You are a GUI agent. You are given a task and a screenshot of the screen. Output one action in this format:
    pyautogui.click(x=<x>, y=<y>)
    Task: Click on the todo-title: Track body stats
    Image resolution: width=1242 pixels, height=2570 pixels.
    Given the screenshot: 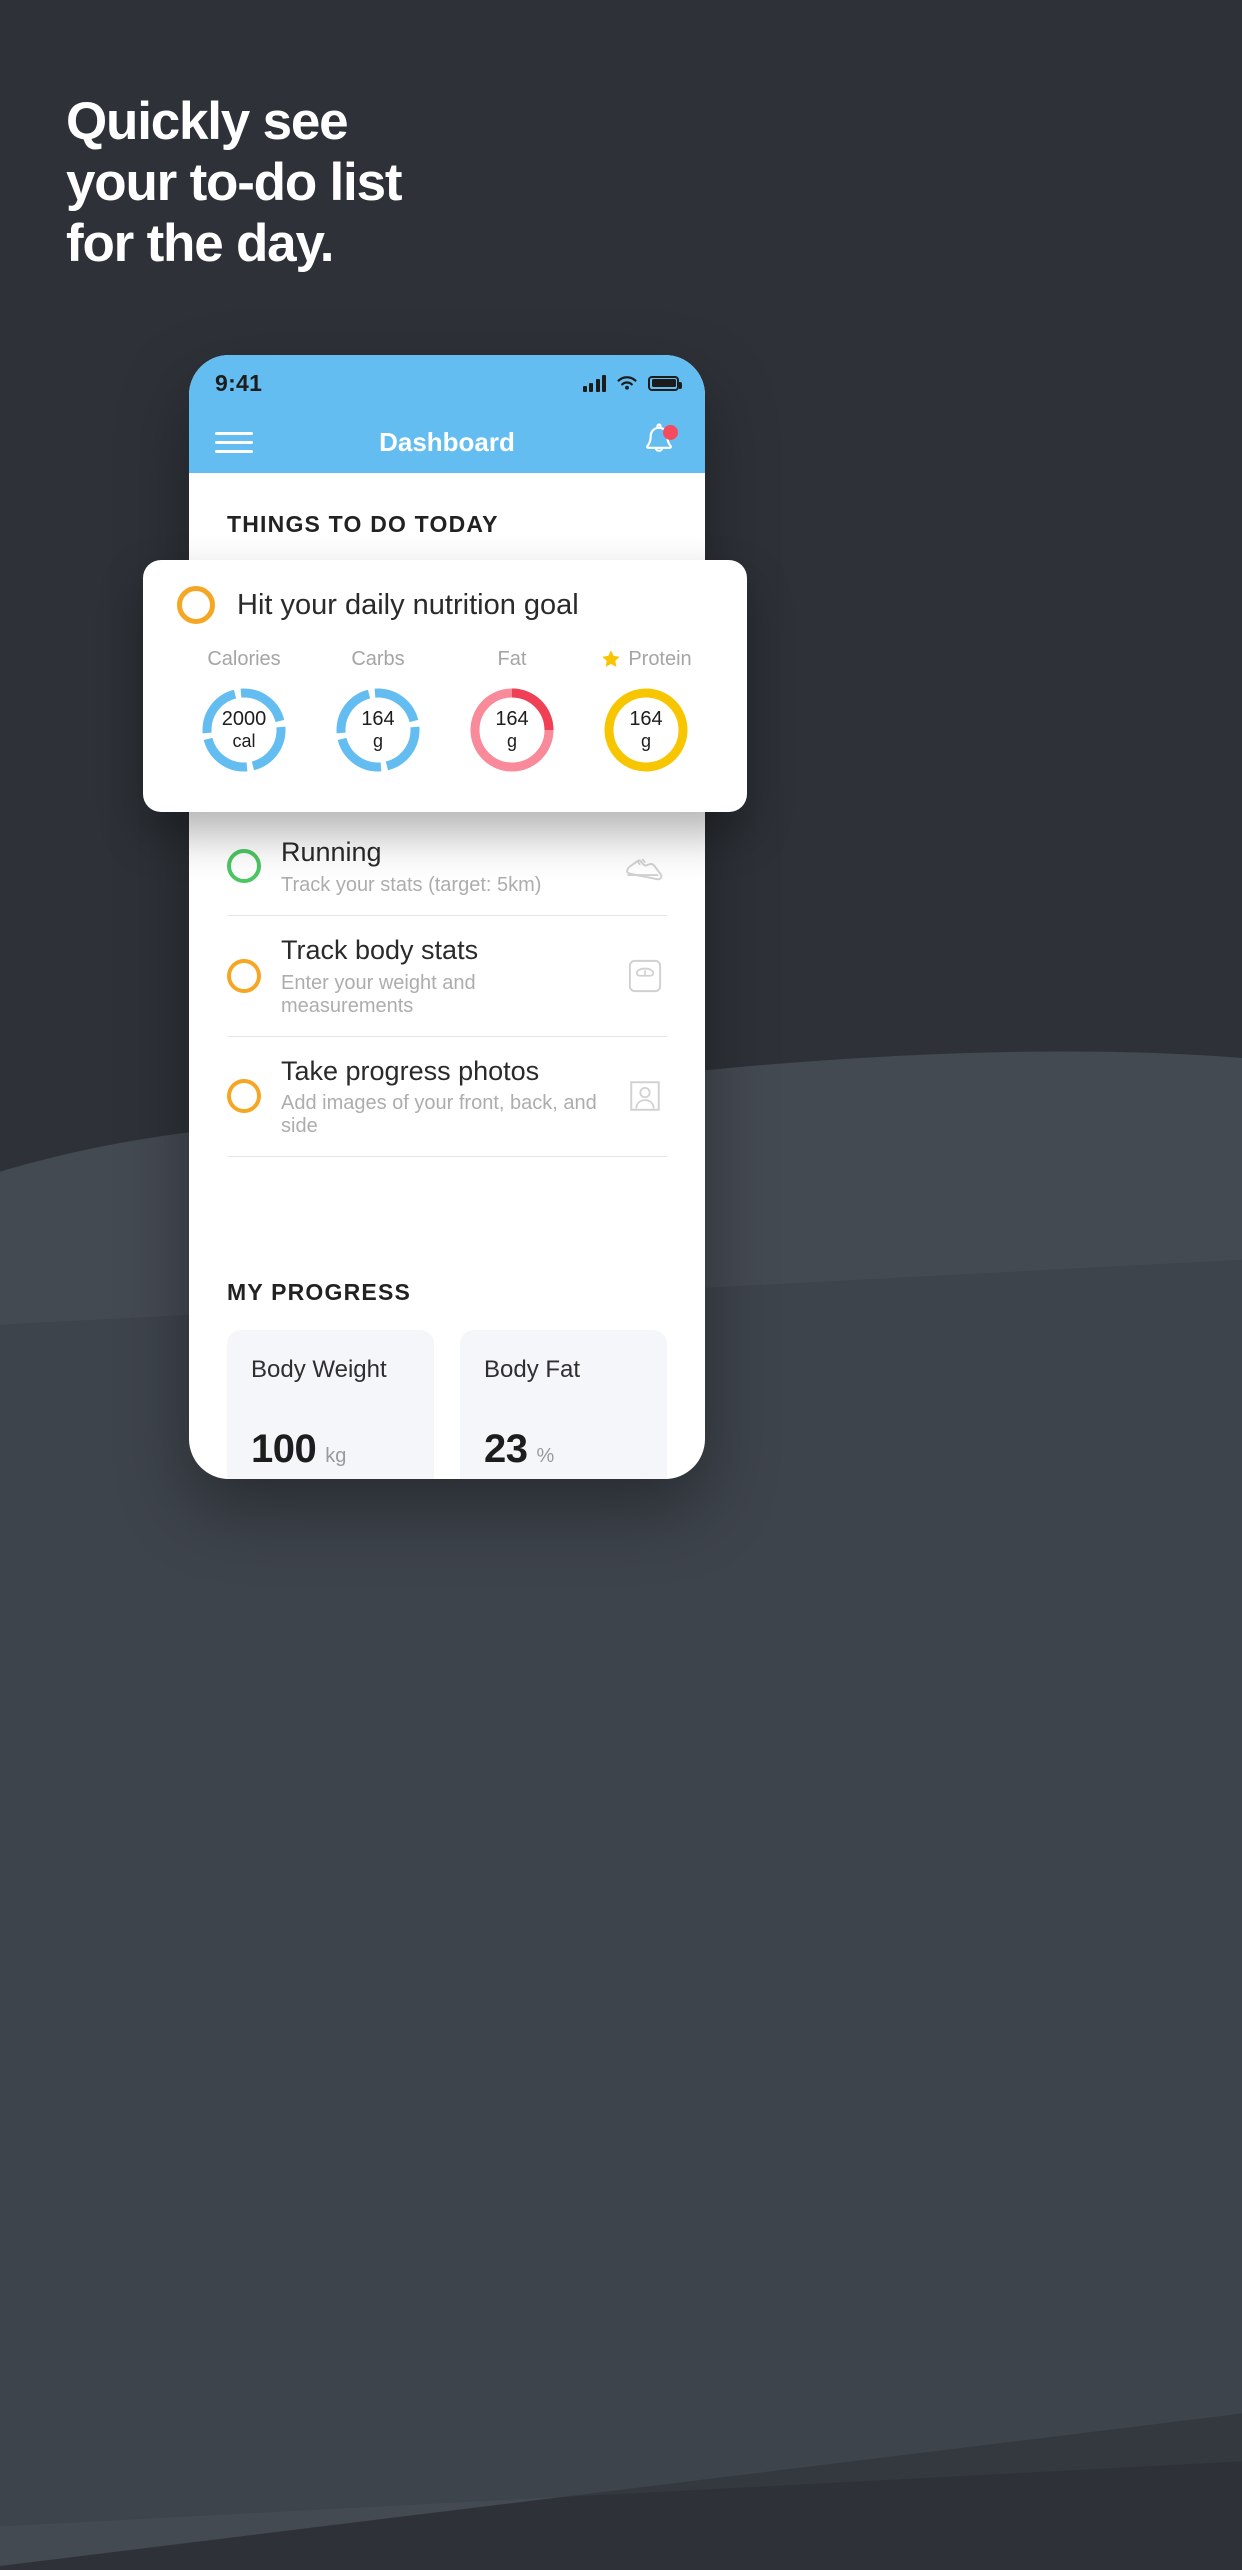 What is the action you would take?
    pyautogui.click(x=380, y=949)
    